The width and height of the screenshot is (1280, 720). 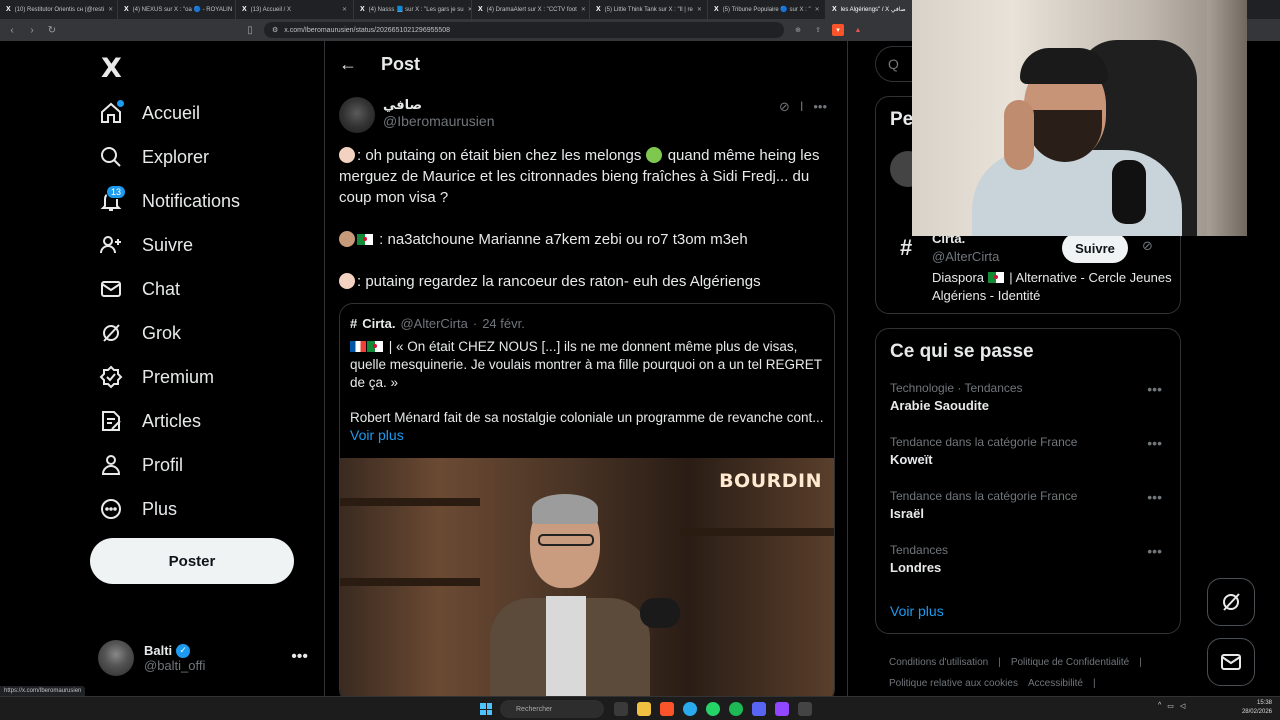 I want to click on nav-item-chat: Chat, so click(x=139, y=289).